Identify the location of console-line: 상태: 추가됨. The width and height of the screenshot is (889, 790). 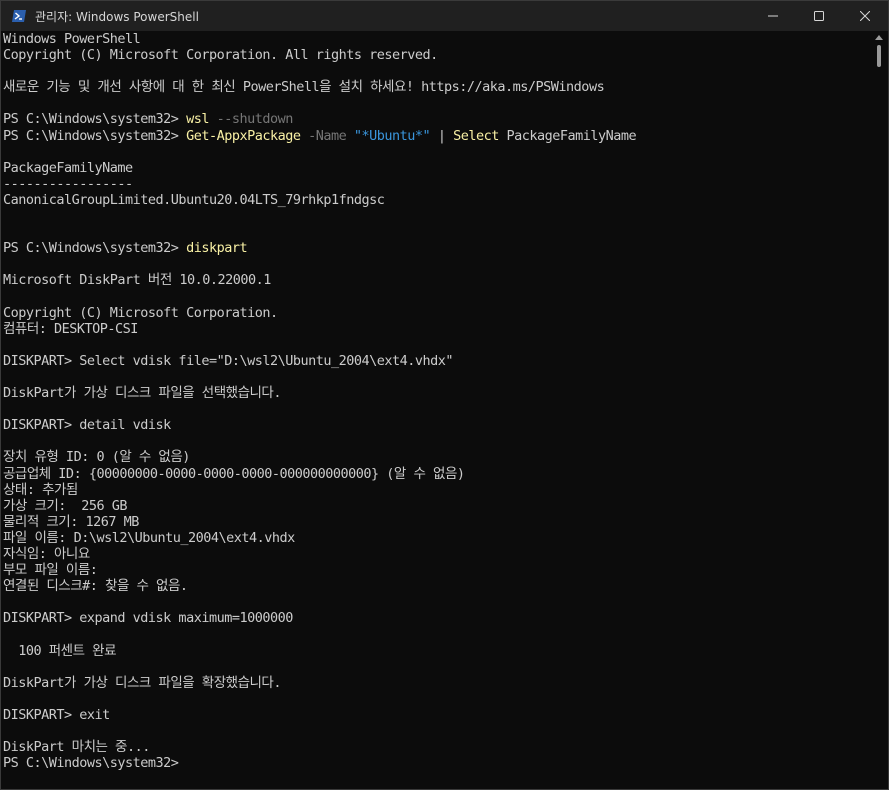
(437, 490).